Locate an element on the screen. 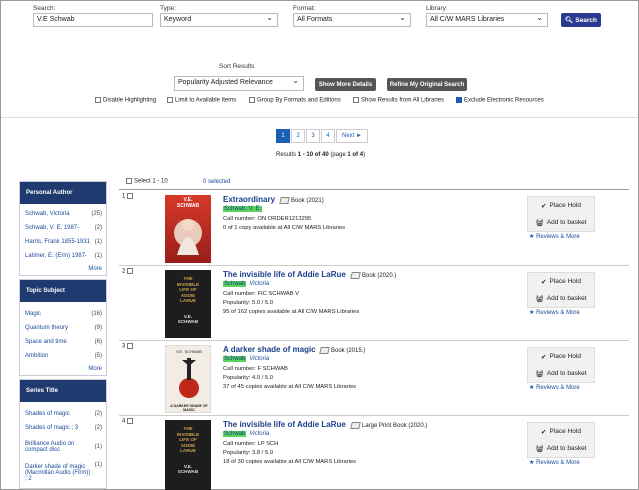  facet-item: Schwab, V. E. 1987- (2) is located at coordinates (63, 228).